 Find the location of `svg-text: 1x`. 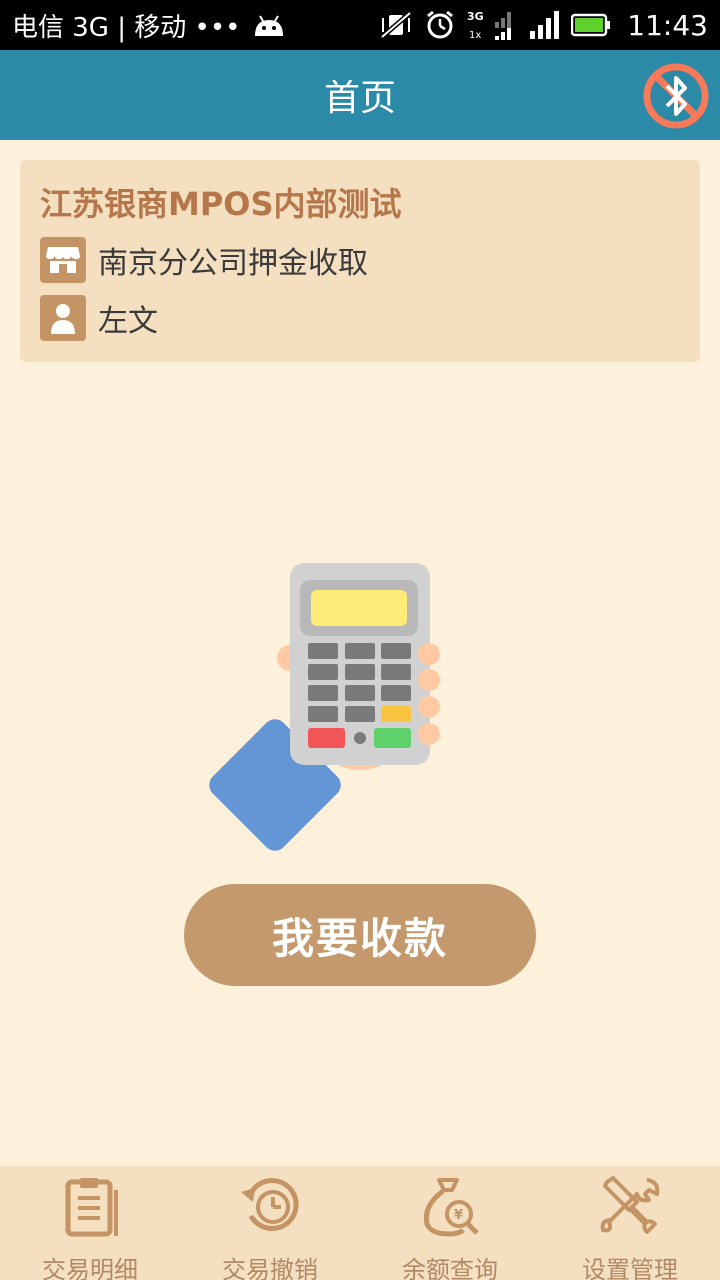

svg-text: 1x is located at coordinates (475, 35).